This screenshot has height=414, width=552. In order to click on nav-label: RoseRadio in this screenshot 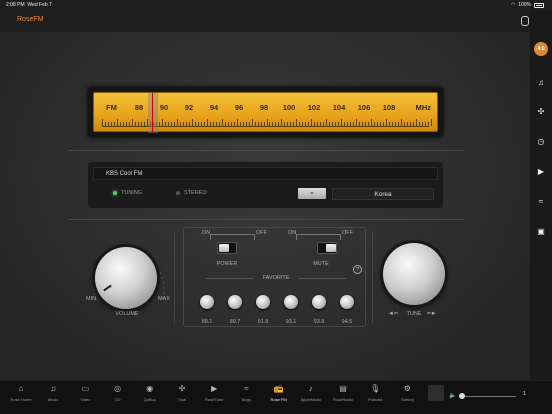, I will do `click(343, 399)`.